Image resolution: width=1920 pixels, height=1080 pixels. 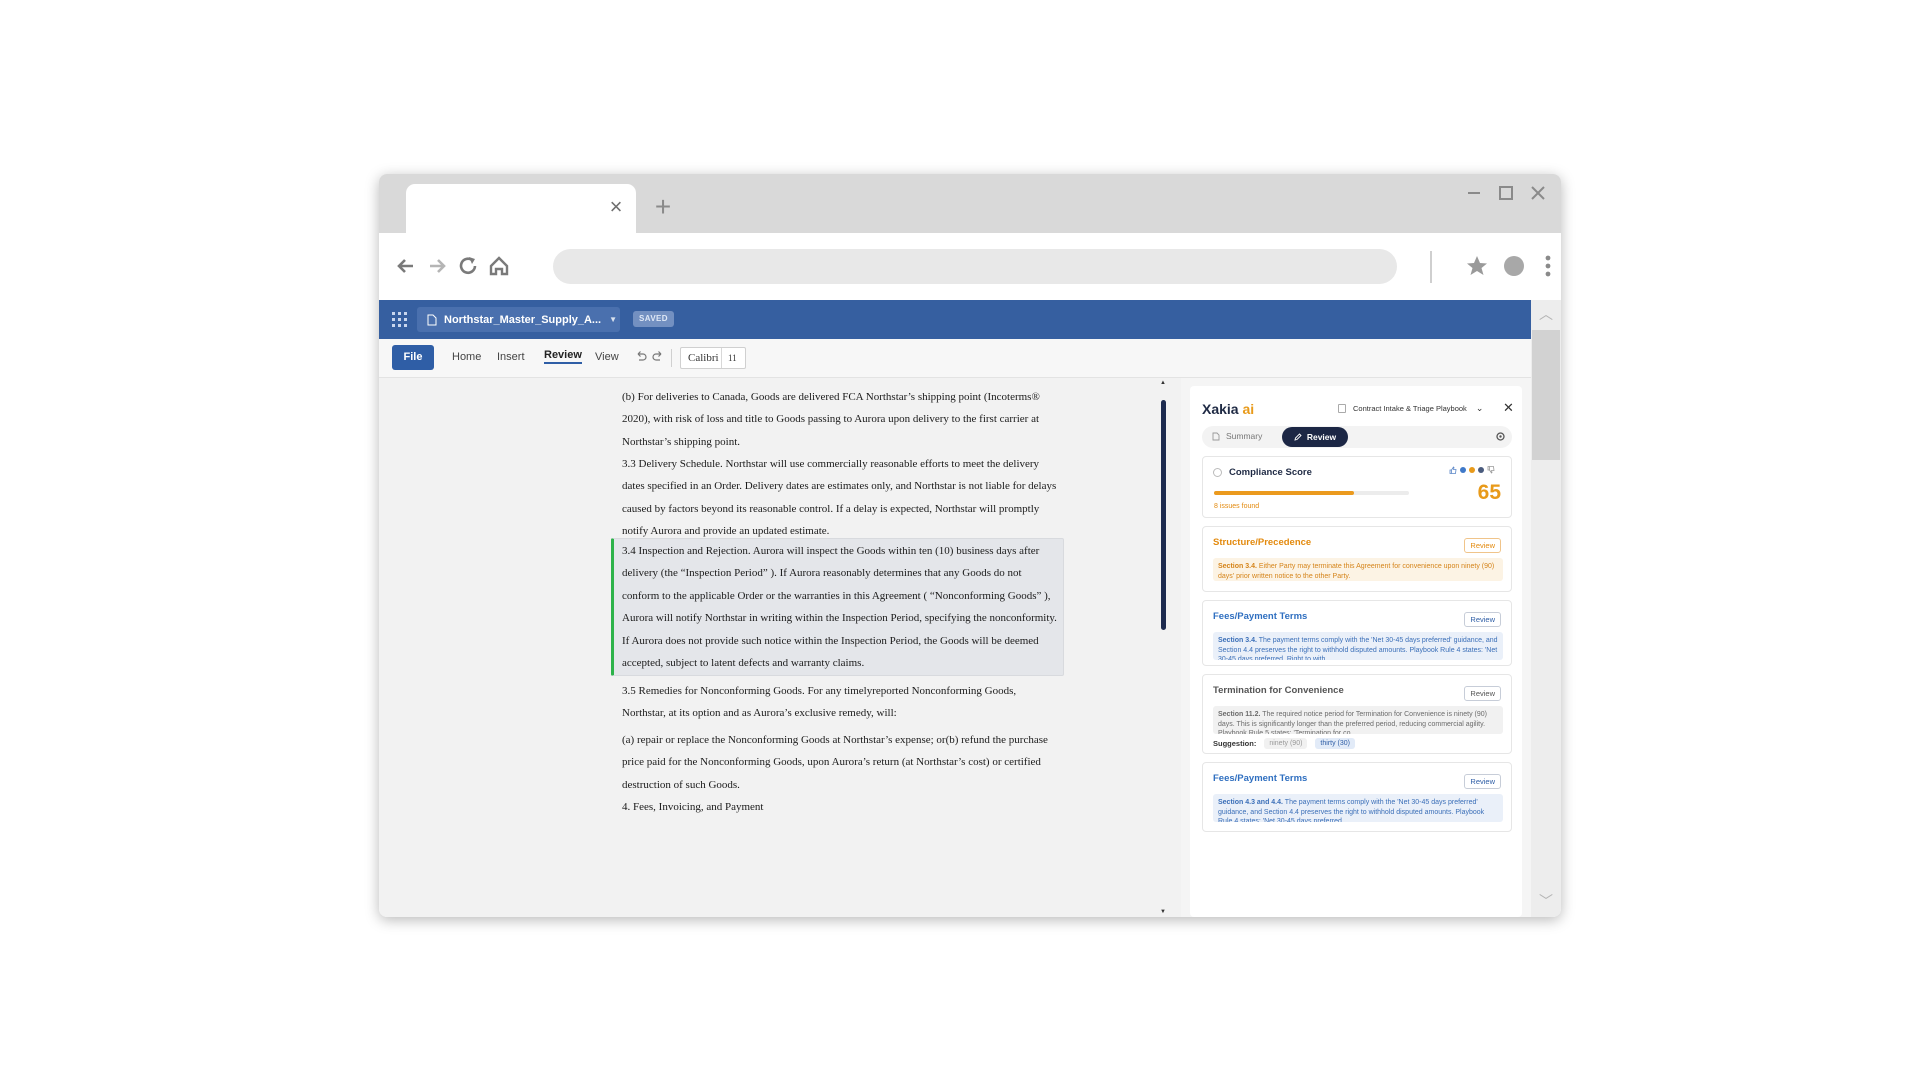 I want to click on window-close-icon, so click(x=1538, y=193).